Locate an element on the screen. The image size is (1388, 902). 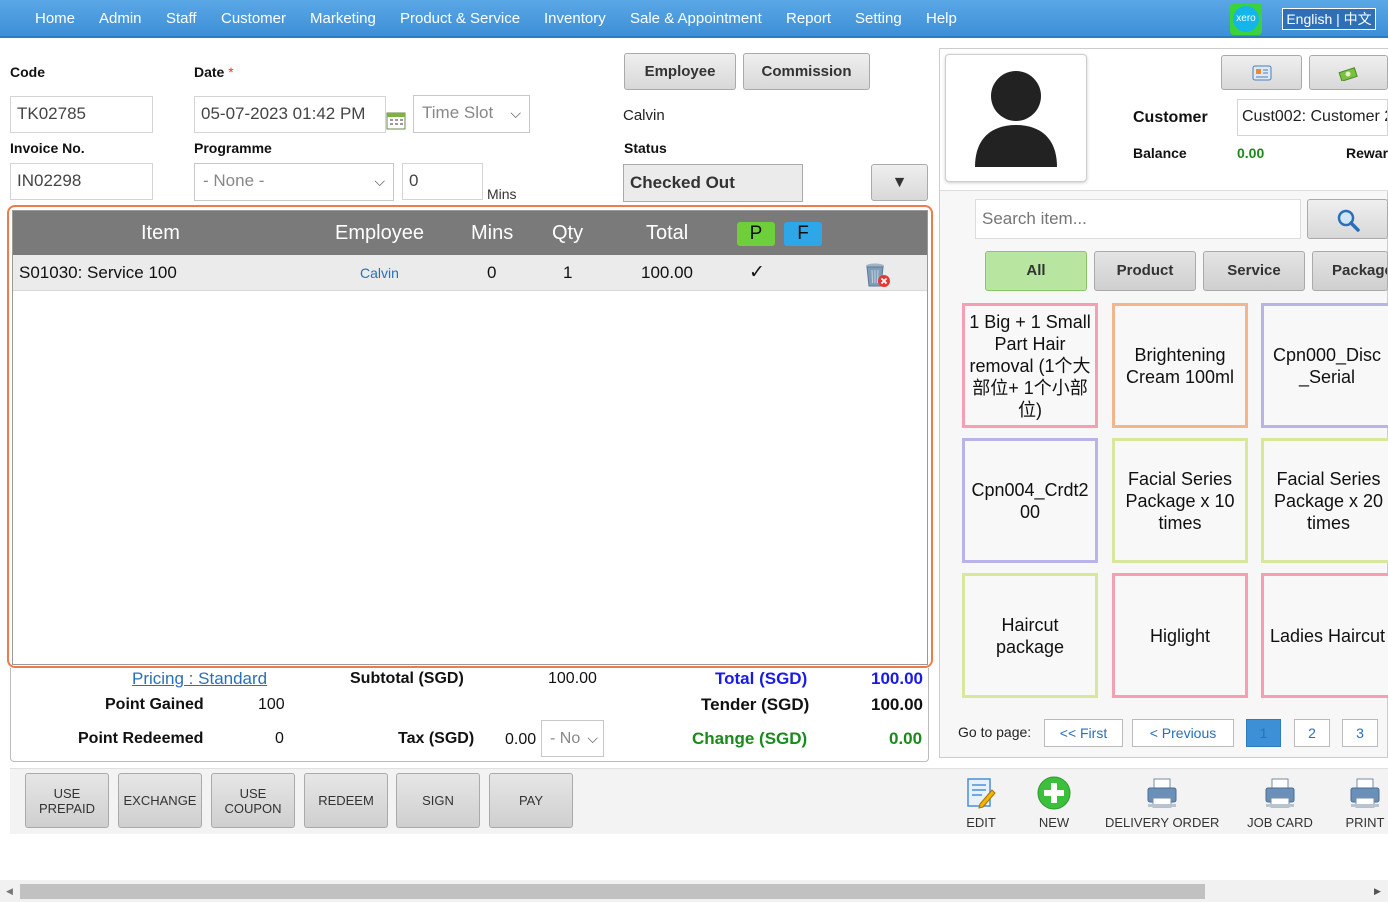
category-all: All is located at coordinates (1036, 271).